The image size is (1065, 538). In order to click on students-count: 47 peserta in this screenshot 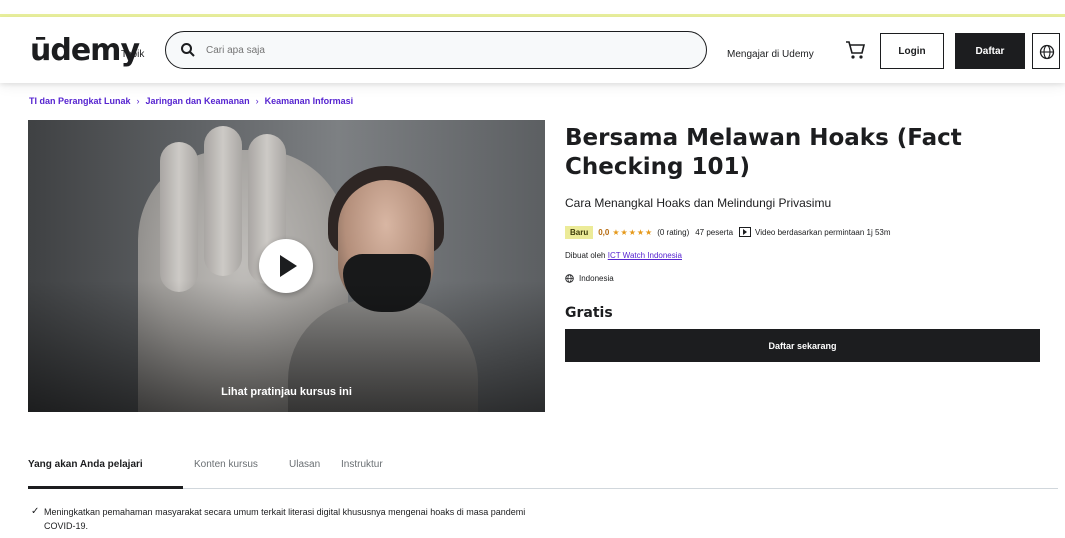, I will do `click(714, 232)`.